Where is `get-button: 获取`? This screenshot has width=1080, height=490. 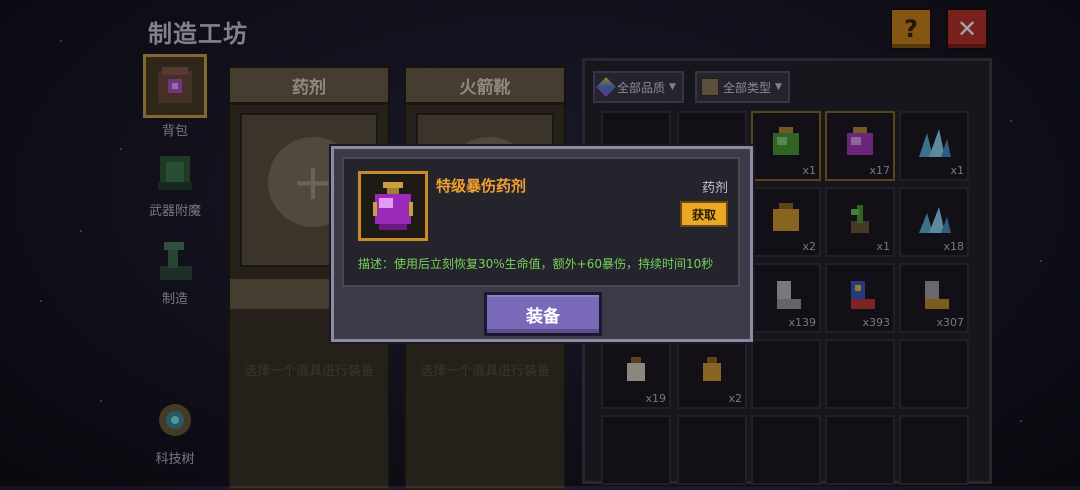
get-button: 获取 is located at coordinates (704, 214).